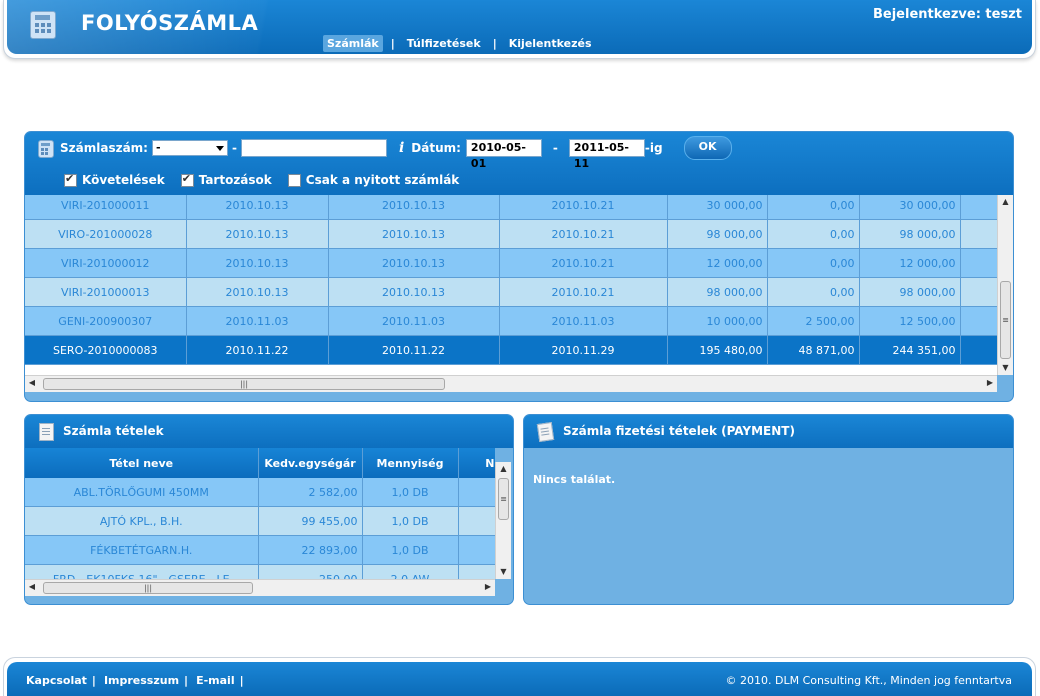 This screenshot has height=696, width=1040. What do you see at coordinates (142, 571) in the screenshot?
I see `item-cell: FRD - EK10FKS 16" - GSERE - LE` at bounding box center [142, 571].